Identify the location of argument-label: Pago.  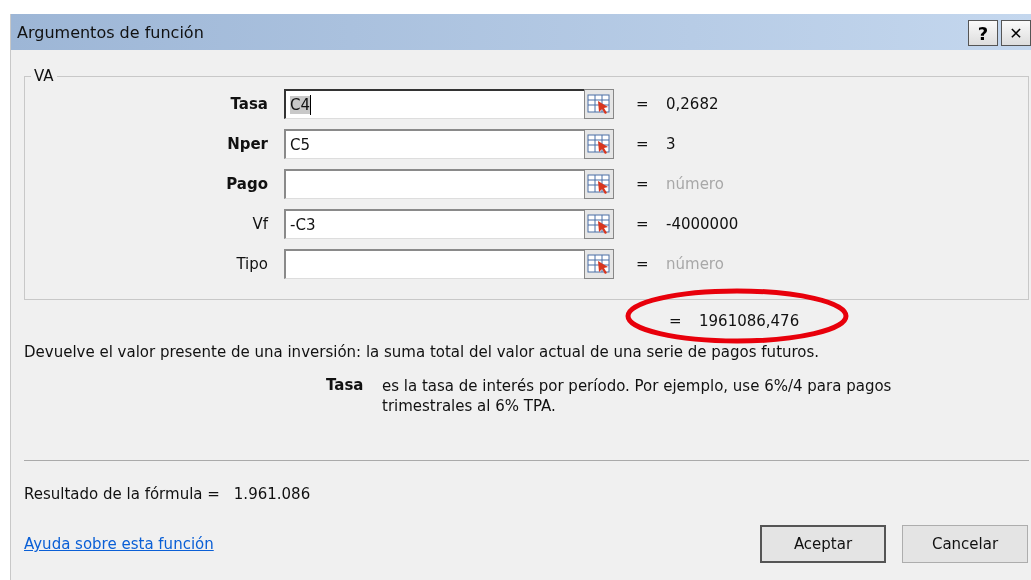
(247, 184).